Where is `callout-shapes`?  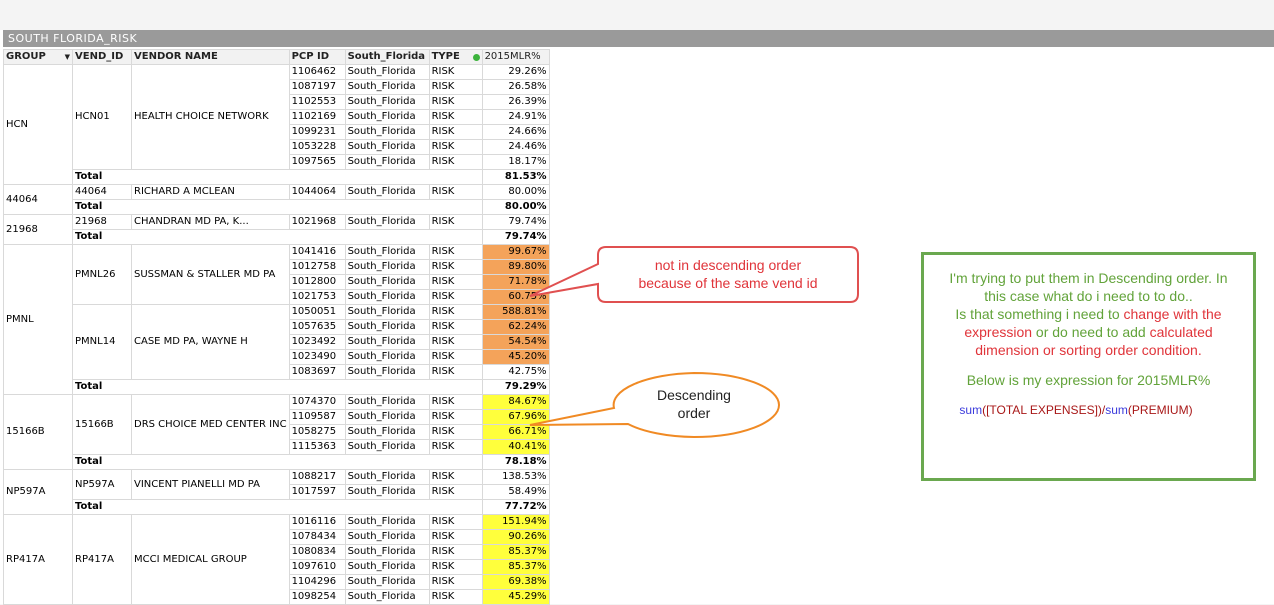 callout-shapes is located at coordinates (694, 342).